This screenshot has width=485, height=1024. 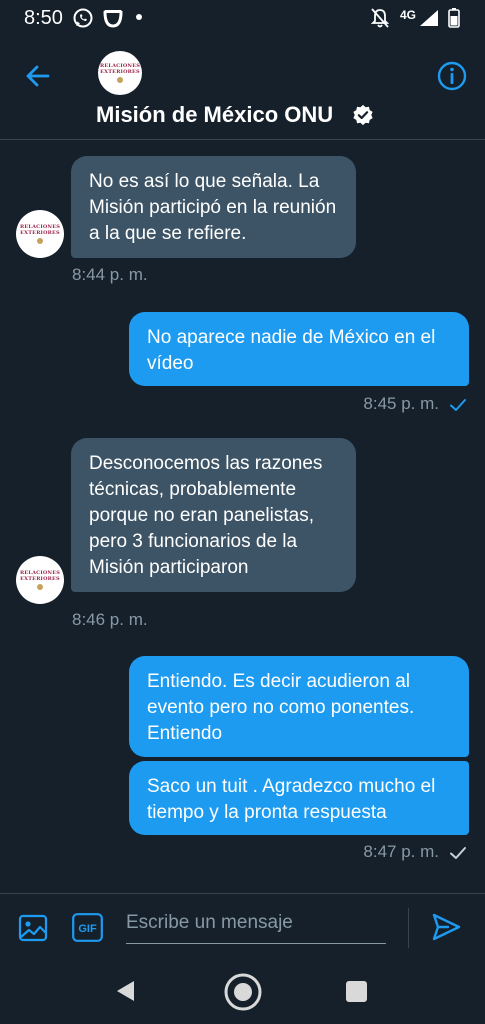 What do you see at coordinates (408, 15) in the screenshot?
I see `network-type: 4G` at bounding box center [408, 15].